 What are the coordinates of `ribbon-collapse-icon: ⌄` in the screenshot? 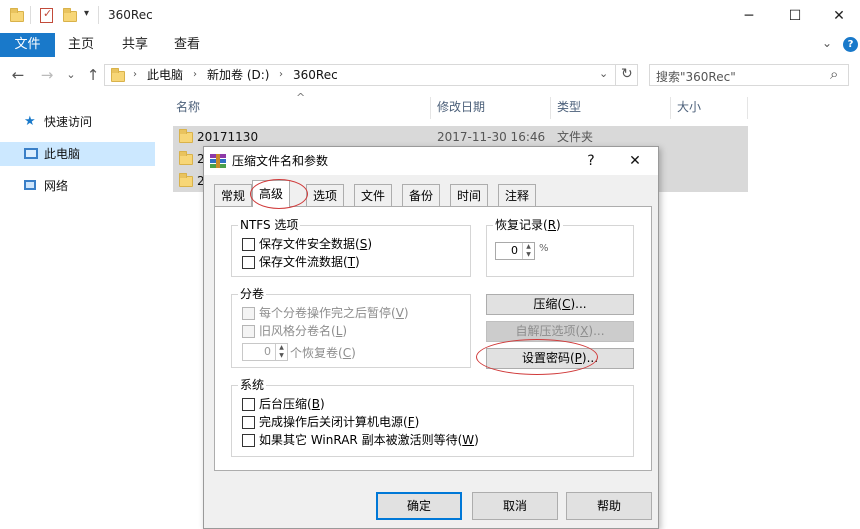 It's located at (827, 43).